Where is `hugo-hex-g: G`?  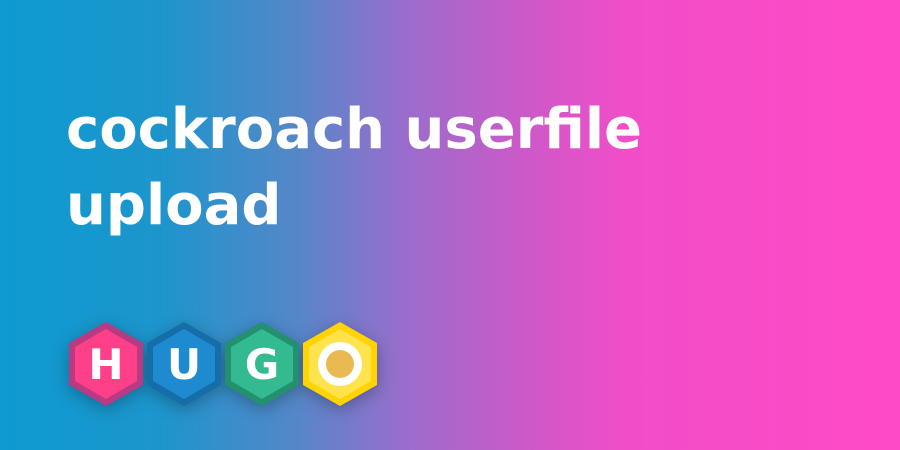 hugo-hex-g: G is located at coordinates (262, 364).